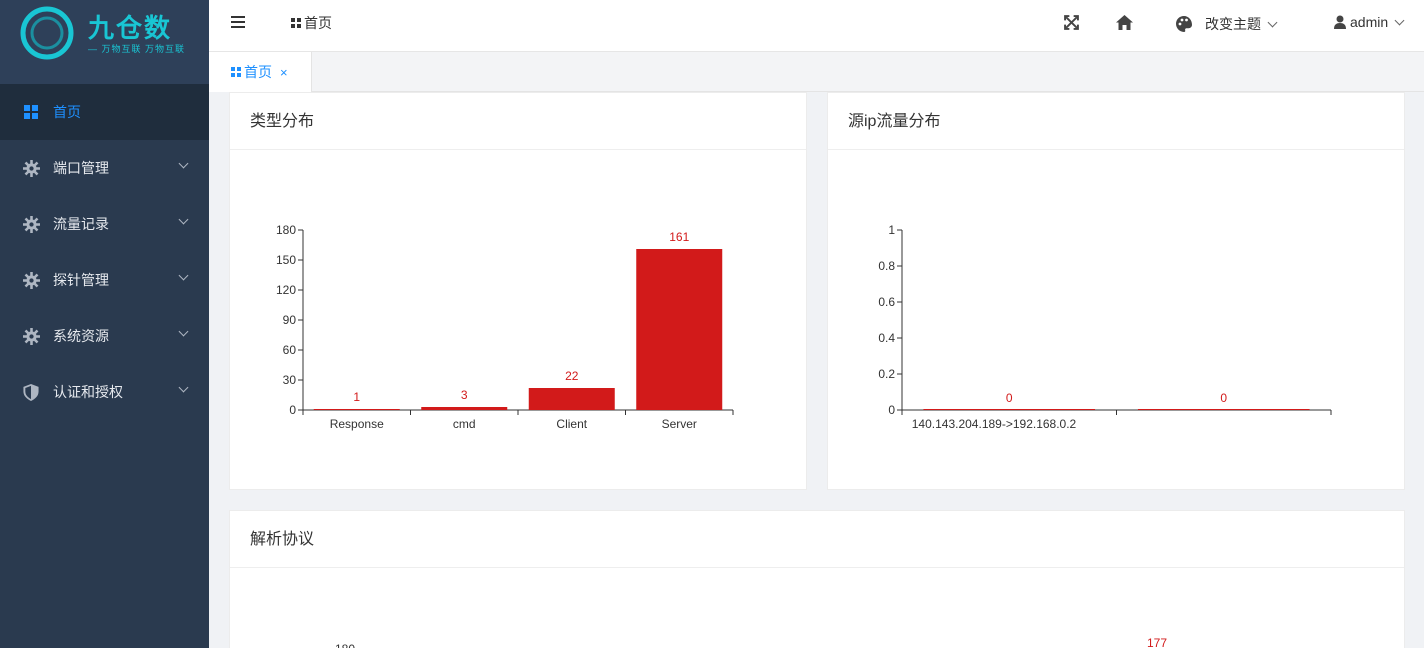 This screenshot has height=648, width=1424. Describe the element at coordinates (286, 290) in the screenshot. I see `y-tick-label: 120` at that location.